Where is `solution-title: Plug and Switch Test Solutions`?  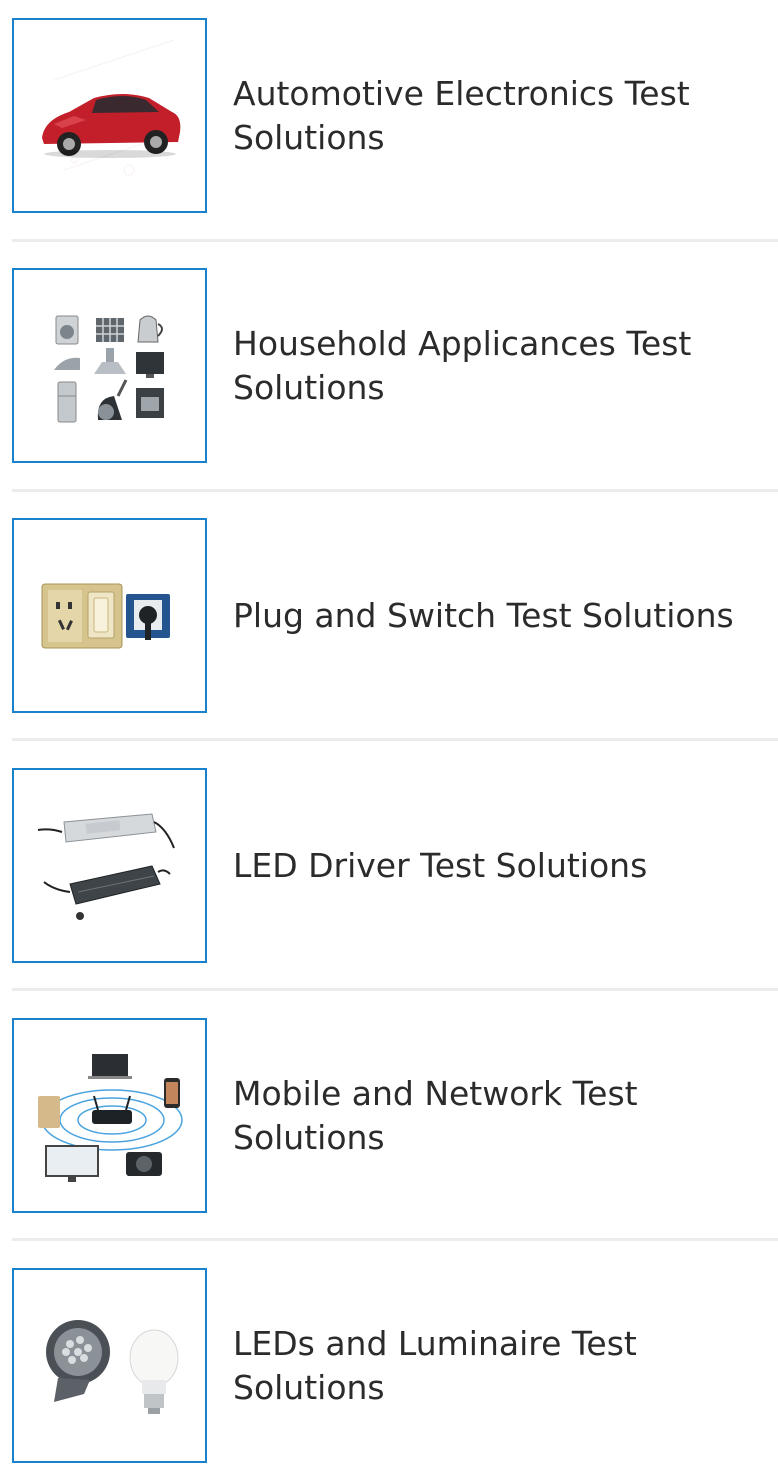 solution-title: Plug and Switch Test Solutions is located at coordinates (500, 615).